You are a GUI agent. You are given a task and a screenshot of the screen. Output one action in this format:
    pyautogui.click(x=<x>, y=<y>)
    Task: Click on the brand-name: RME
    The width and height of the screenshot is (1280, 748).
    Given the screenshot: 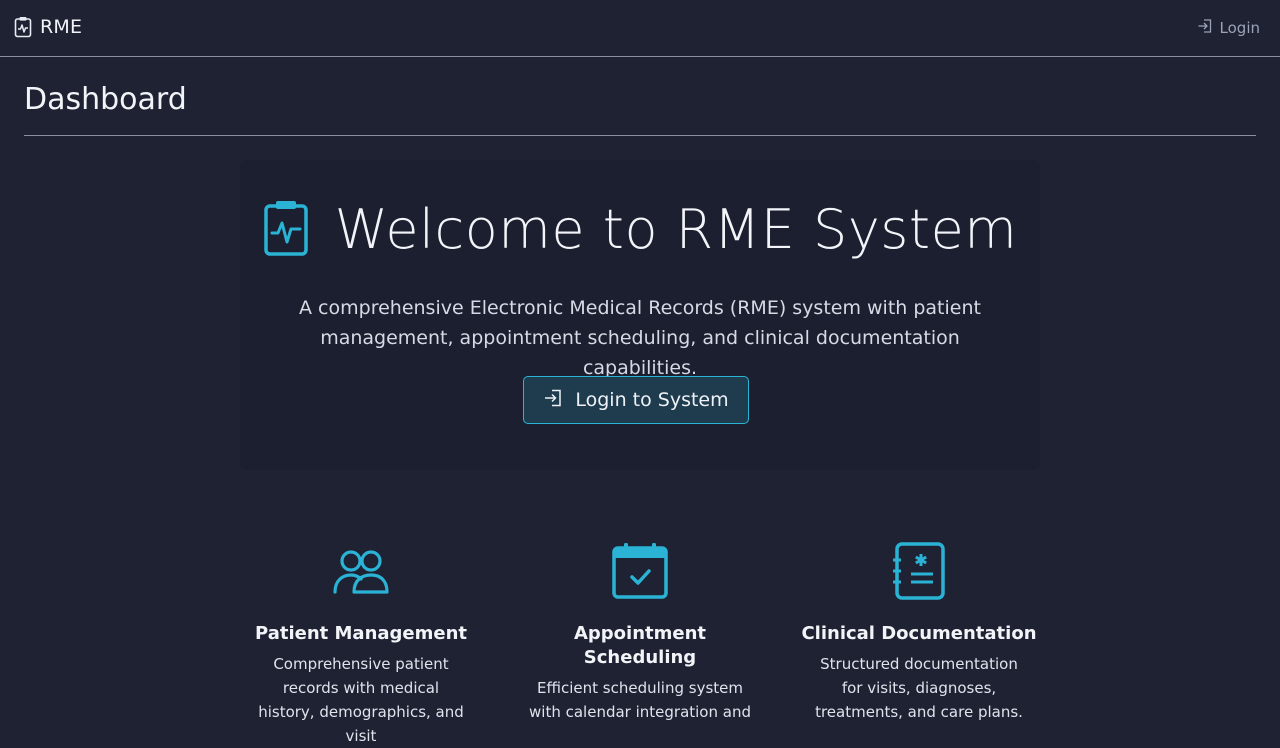 What is the action you would take?
    pyautogui.click(x=61, y=27)
    